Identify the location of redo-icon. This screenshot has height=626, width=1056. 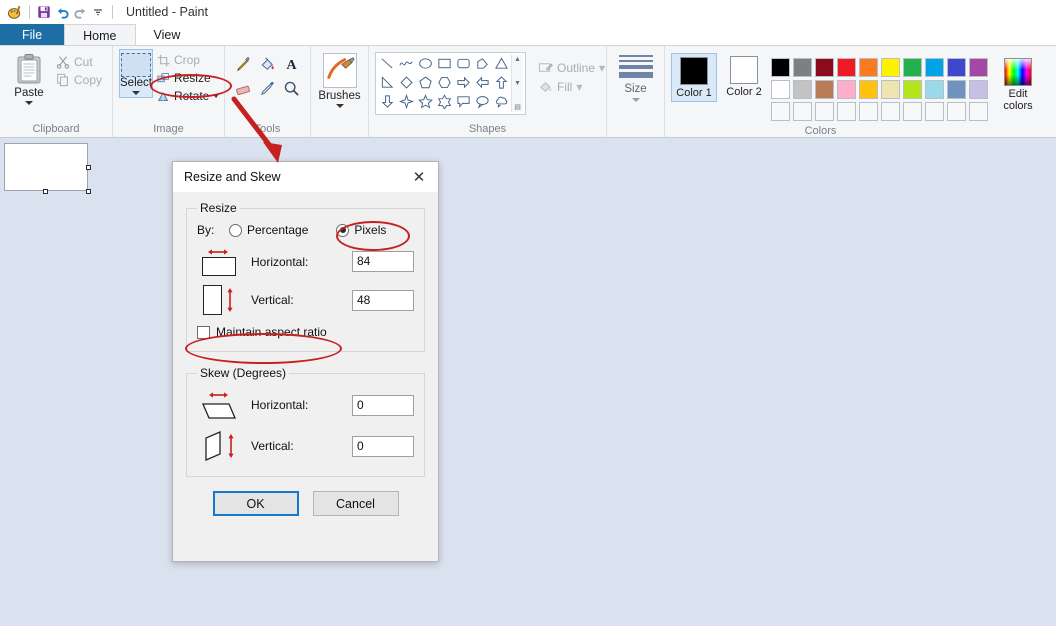
(80, 12).